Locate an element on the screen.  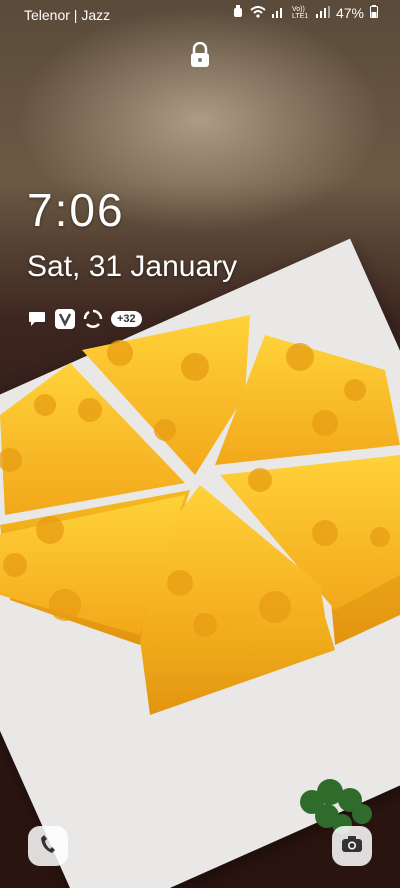
notification-count-badge: +32 is located at coordinates (126, 319).